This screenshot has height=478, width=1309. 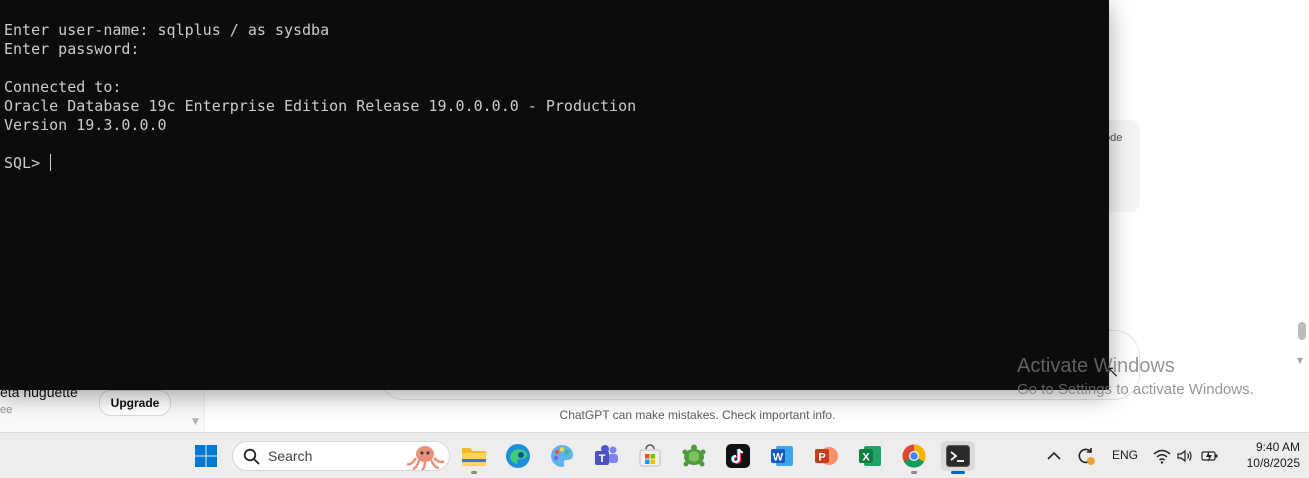 I want to click on tiktok-icon, so click(x=738, y=456).